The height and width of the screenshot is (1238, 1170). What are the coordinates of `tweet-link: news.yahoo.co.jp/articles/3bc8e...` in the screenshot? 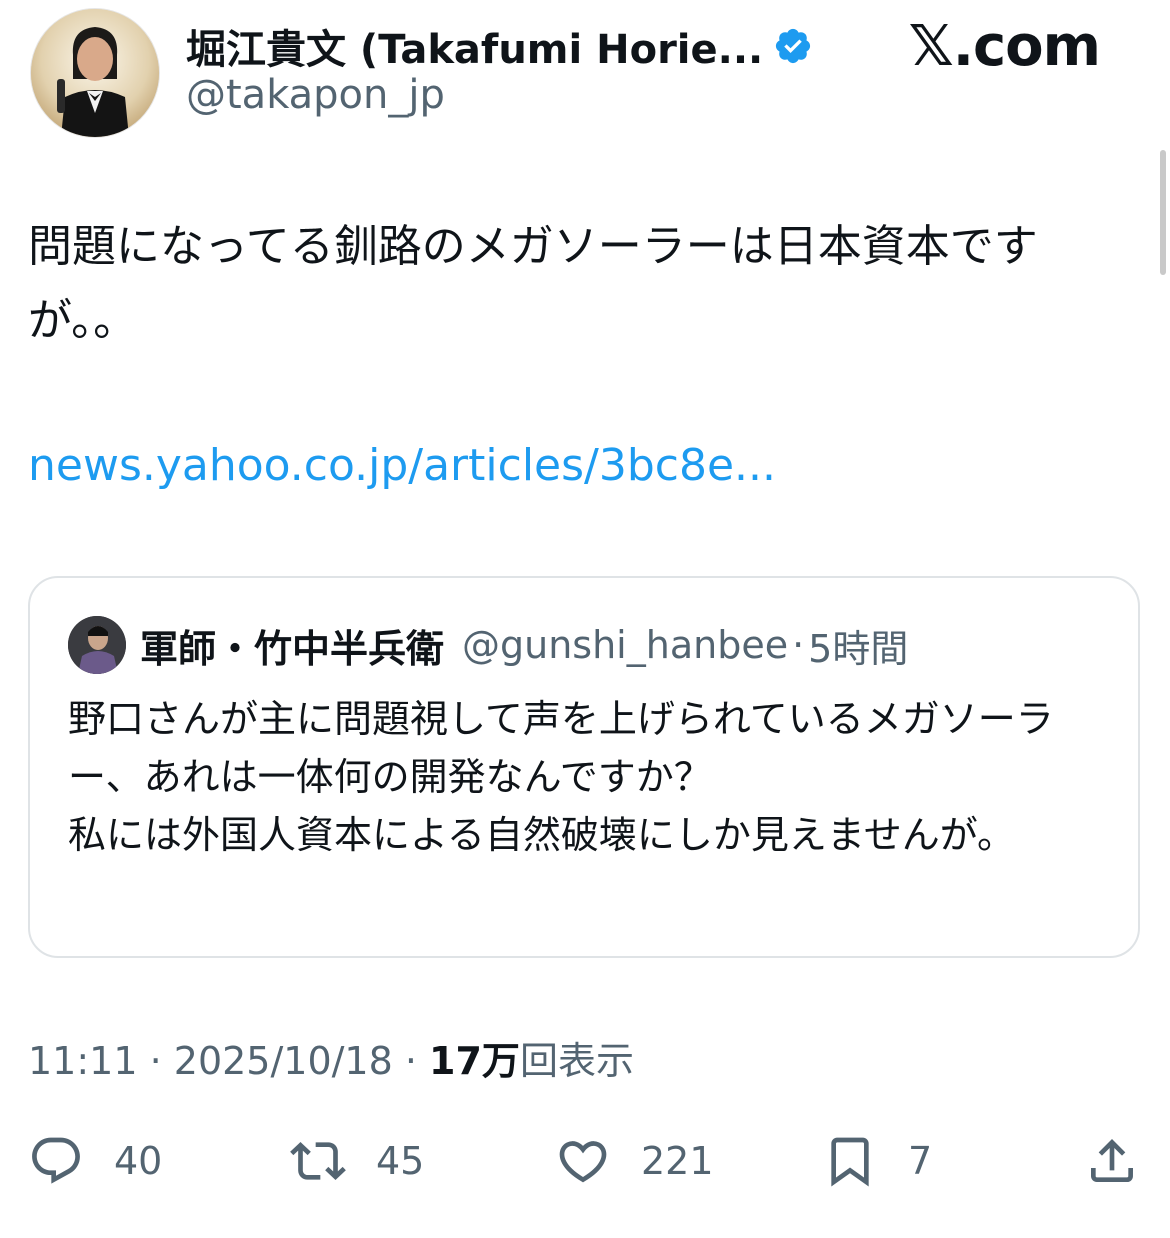 It's located at (402, 465).